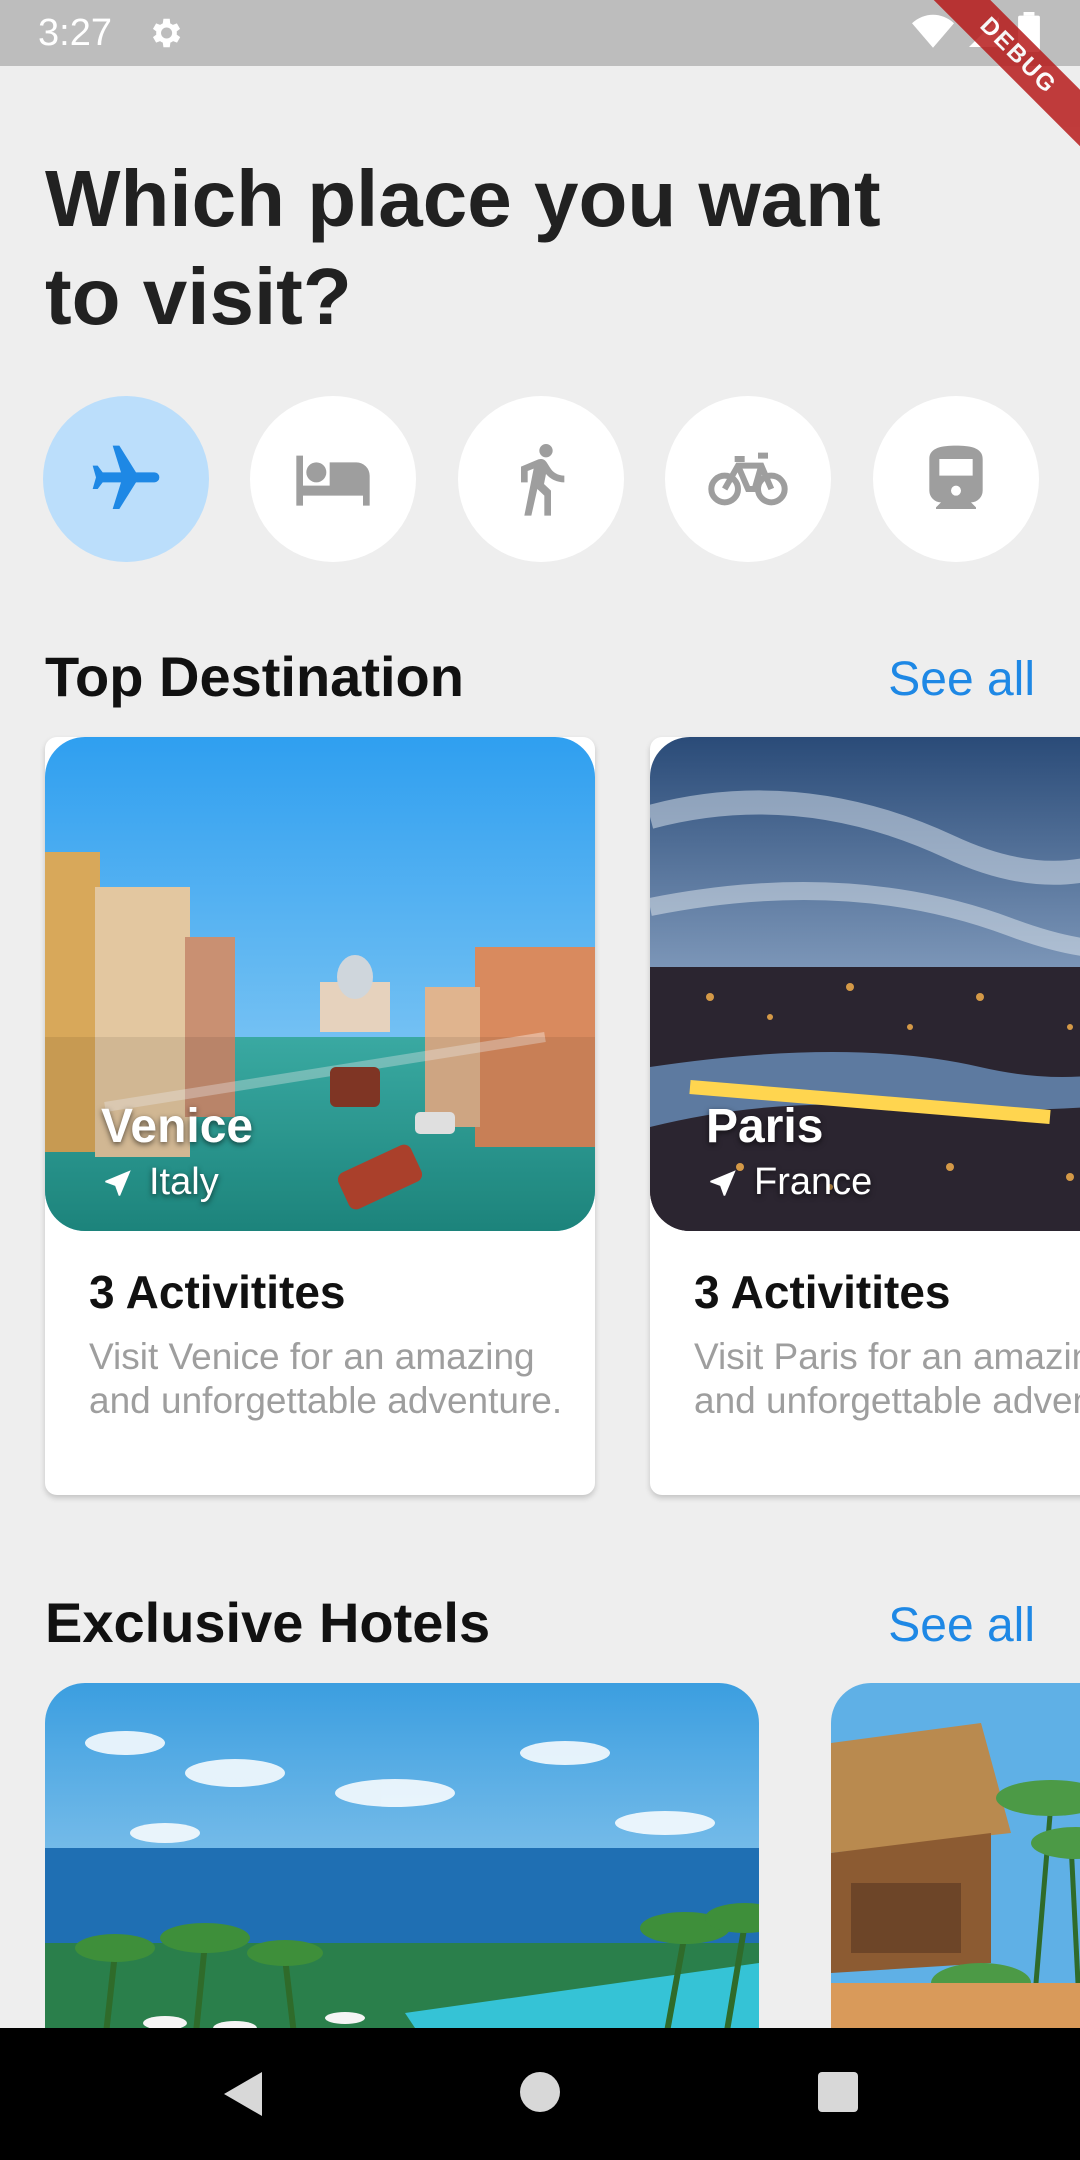 This screenshot has width=1080, height=2160. I want to click on category-train, so click(956, 479).